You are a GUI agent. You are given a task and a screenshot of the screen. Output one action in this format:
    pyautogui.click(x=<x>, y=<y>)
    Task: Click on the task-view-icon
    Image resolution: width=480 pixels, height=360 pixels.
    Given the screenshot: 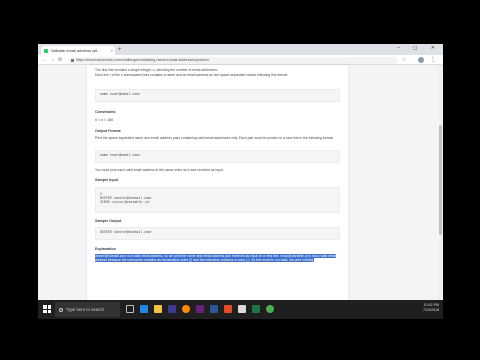 What is the action you would take?
    pyautogui.click(x=130, y=309)
    